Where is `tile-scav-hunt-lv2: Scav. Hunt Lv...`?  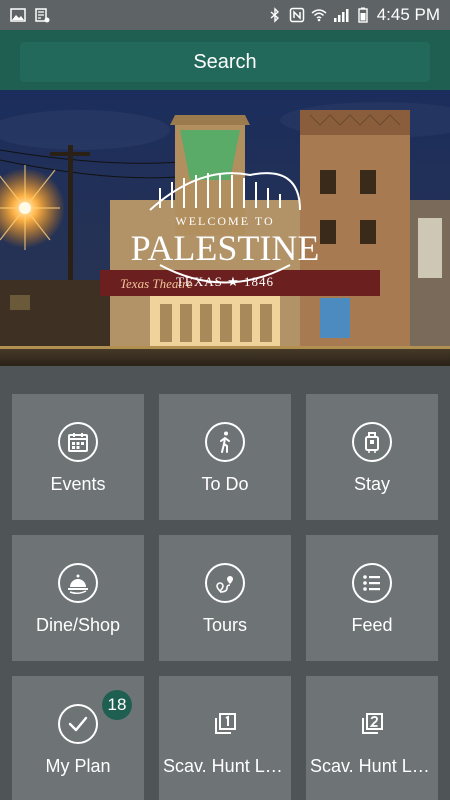 tile-scav-hunt-lv2: Scav. Hunt Lv... is located at coordinates (372, 738).